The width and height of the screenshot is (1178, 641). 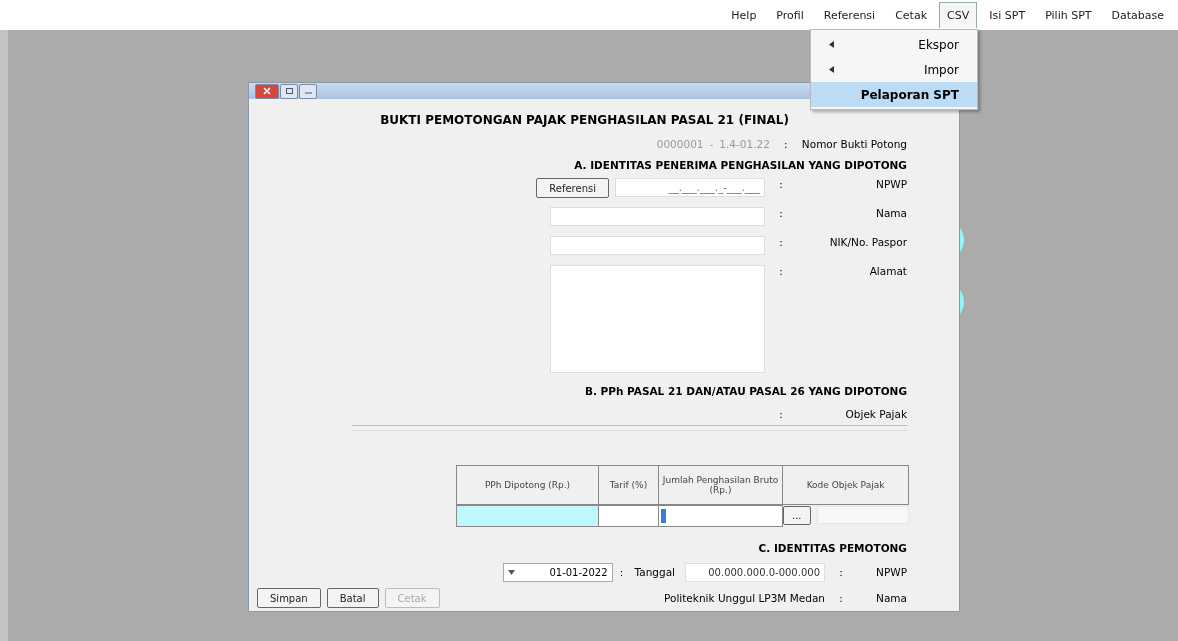 I want to click on date-field: 01-01-2022, so click(x=557, y=572).